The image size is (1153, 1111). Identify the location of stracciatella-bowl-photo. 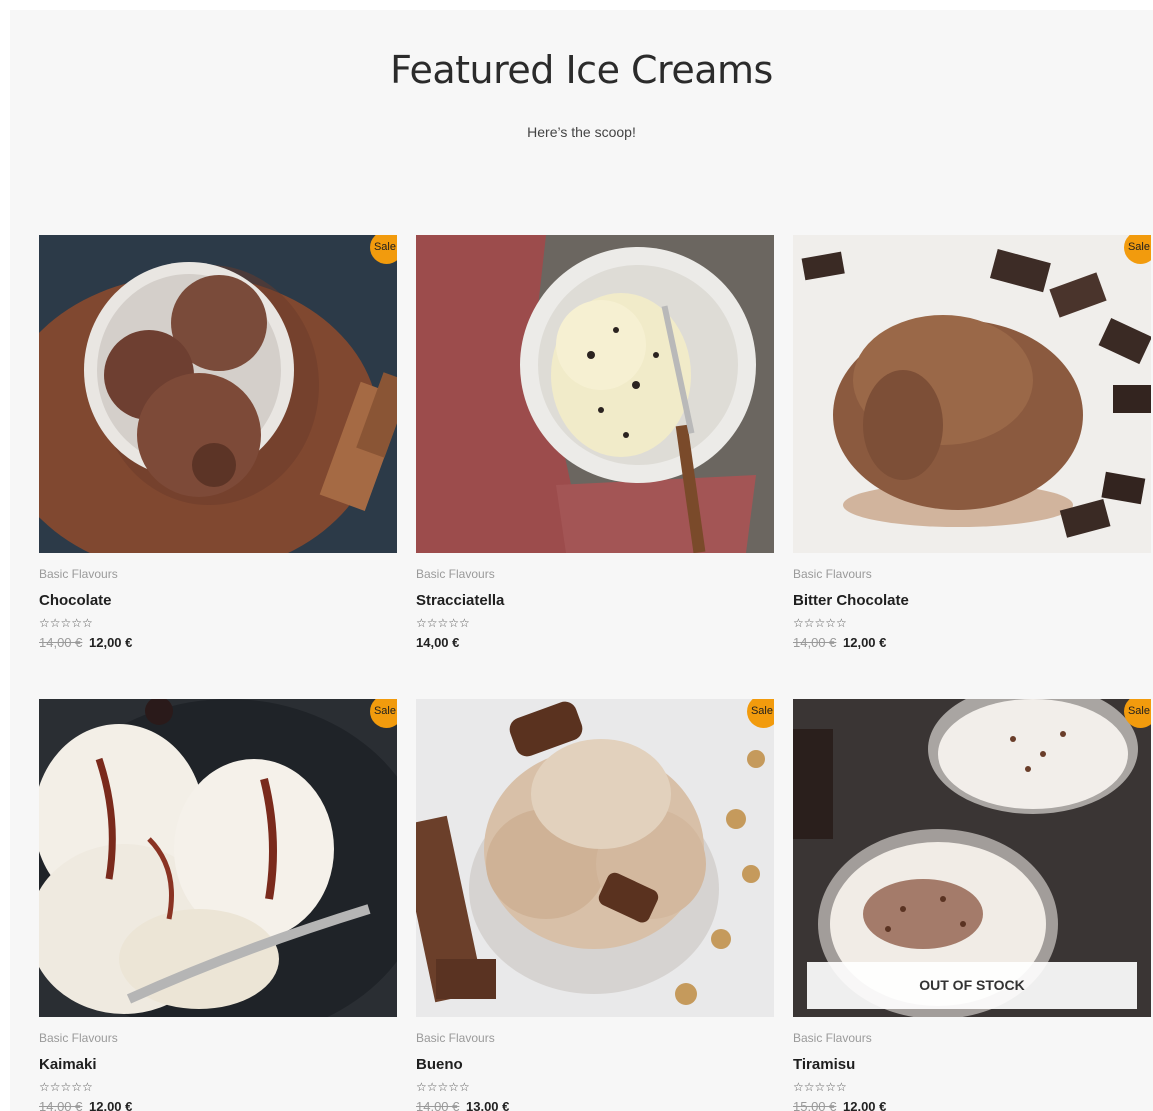
(595, 394).